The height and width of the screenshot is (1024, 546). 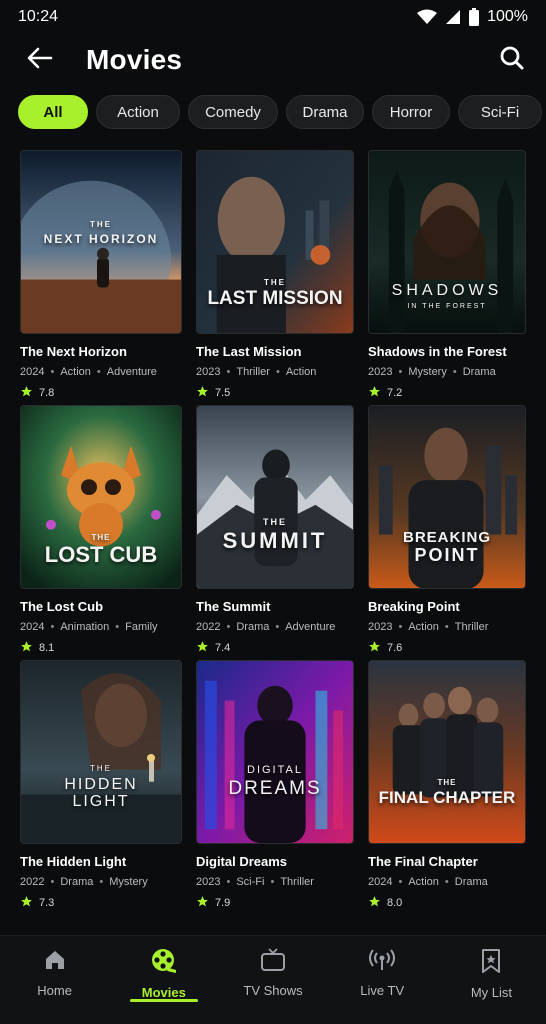 I want to click on status-time: 10:24, so click(x=38, y=16).